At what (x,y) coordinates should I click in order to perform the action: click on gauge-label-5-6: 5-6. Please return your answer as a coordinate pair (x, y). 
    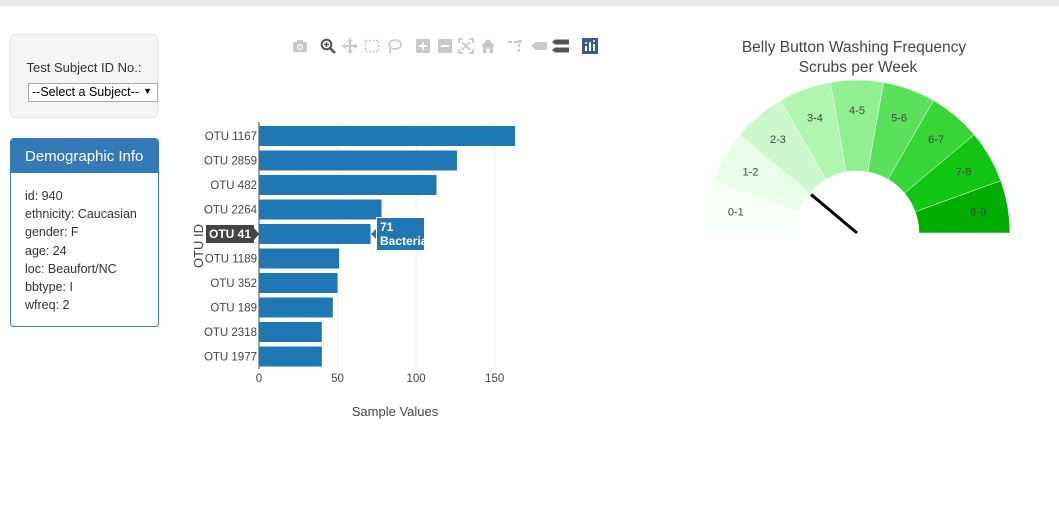
    Looking at the image, I should click on (899, 118).